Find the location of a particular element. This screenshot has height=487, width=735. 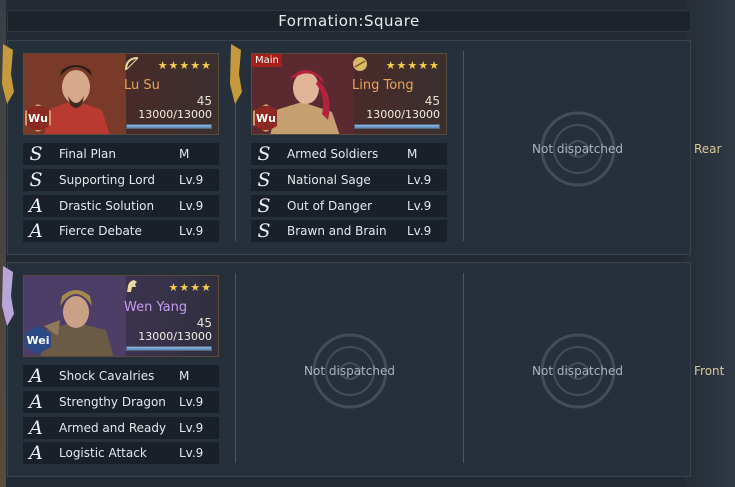

rear-slot-3-empty: Not dispatched is located at coordinates (577, 148).